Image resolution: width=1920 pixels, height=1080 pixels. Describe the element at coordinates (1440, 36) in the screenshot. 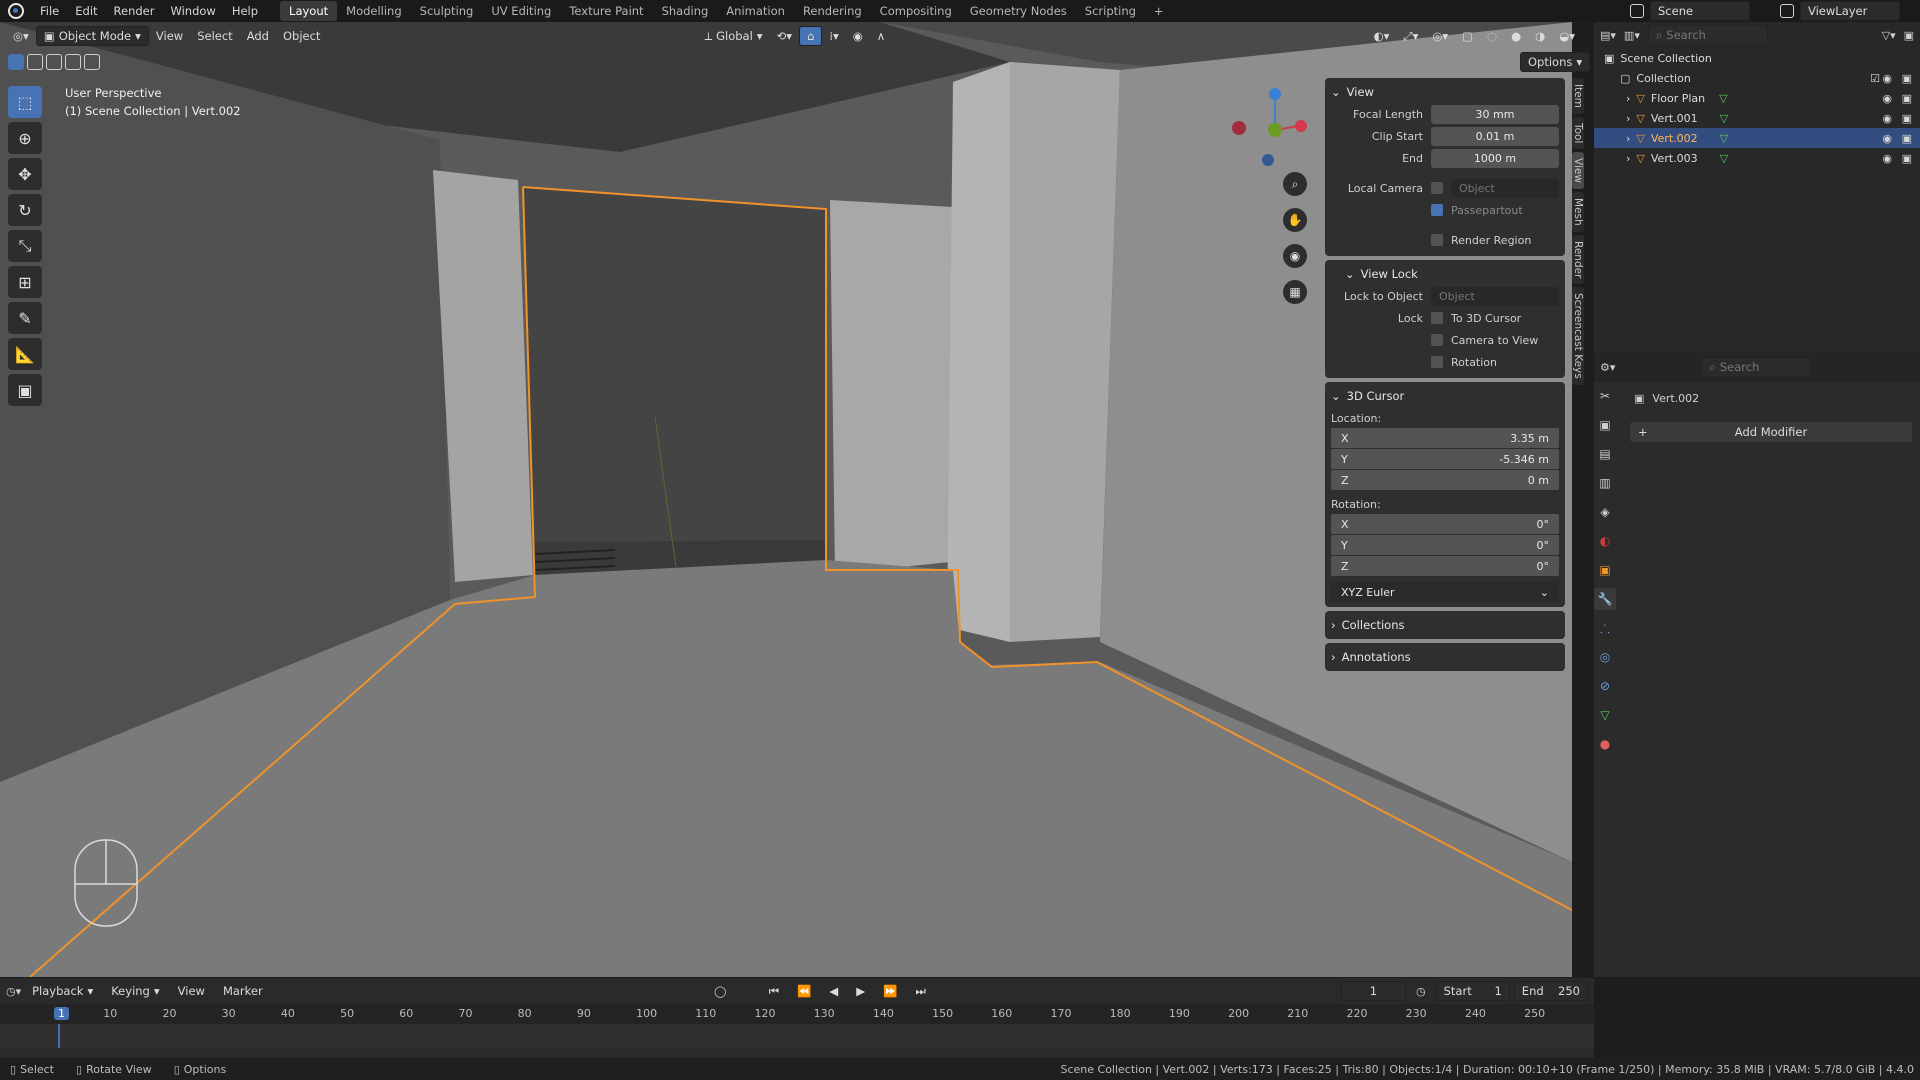

I see `overlays-icon: ◎▾` at that location.